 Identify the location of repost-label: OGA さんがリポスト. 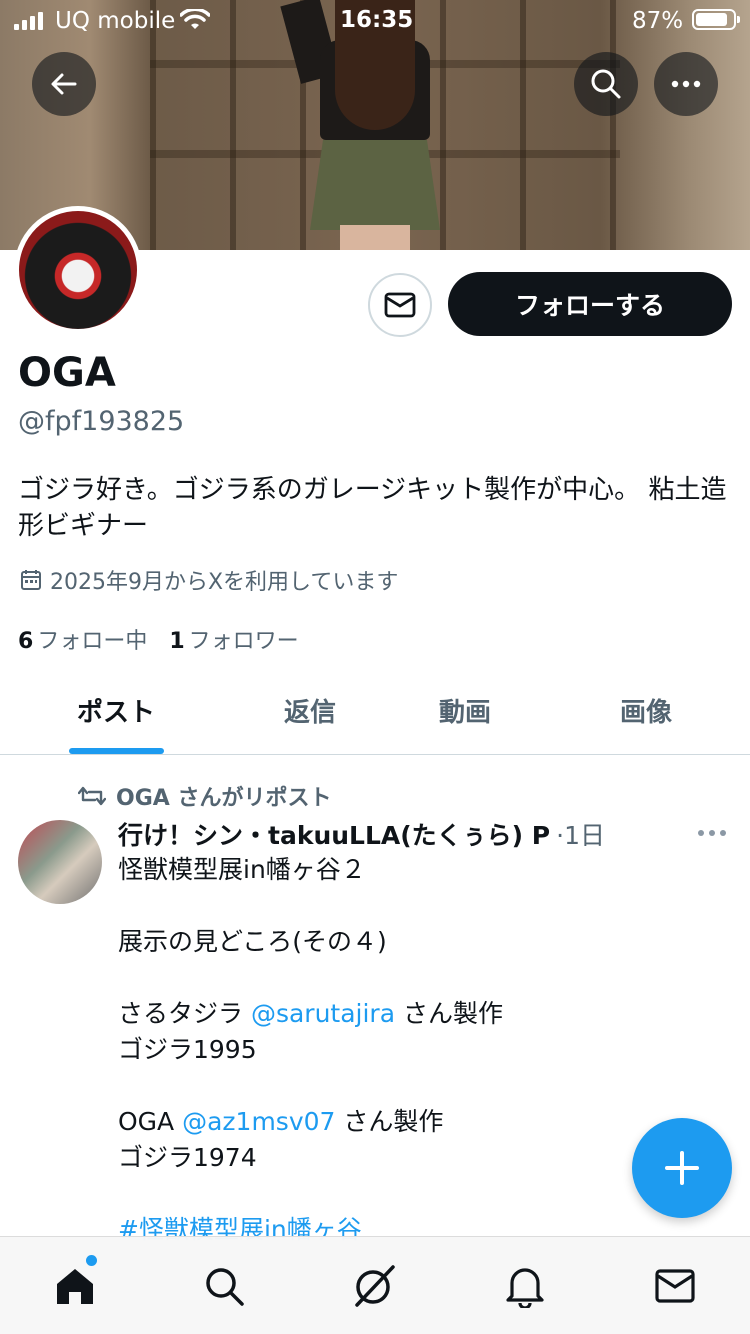
(224, 798).